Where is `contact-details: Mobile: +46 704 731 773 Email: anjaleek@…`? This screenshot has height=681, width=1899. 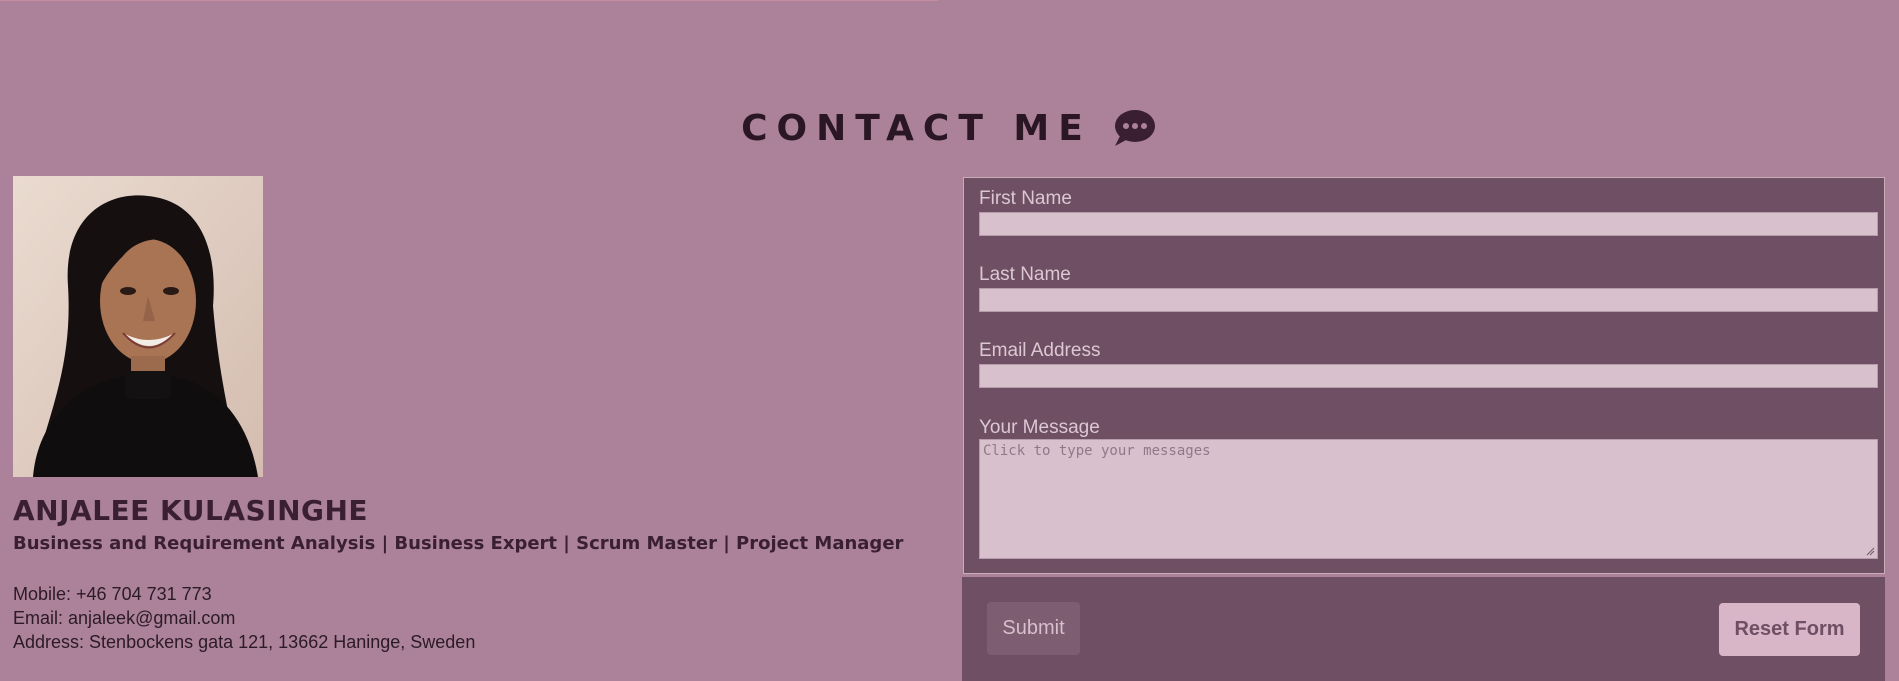 contact-details: Mobile: +46 704 731 773 Email: anjaleek@… is located at coordinates (244, 618).